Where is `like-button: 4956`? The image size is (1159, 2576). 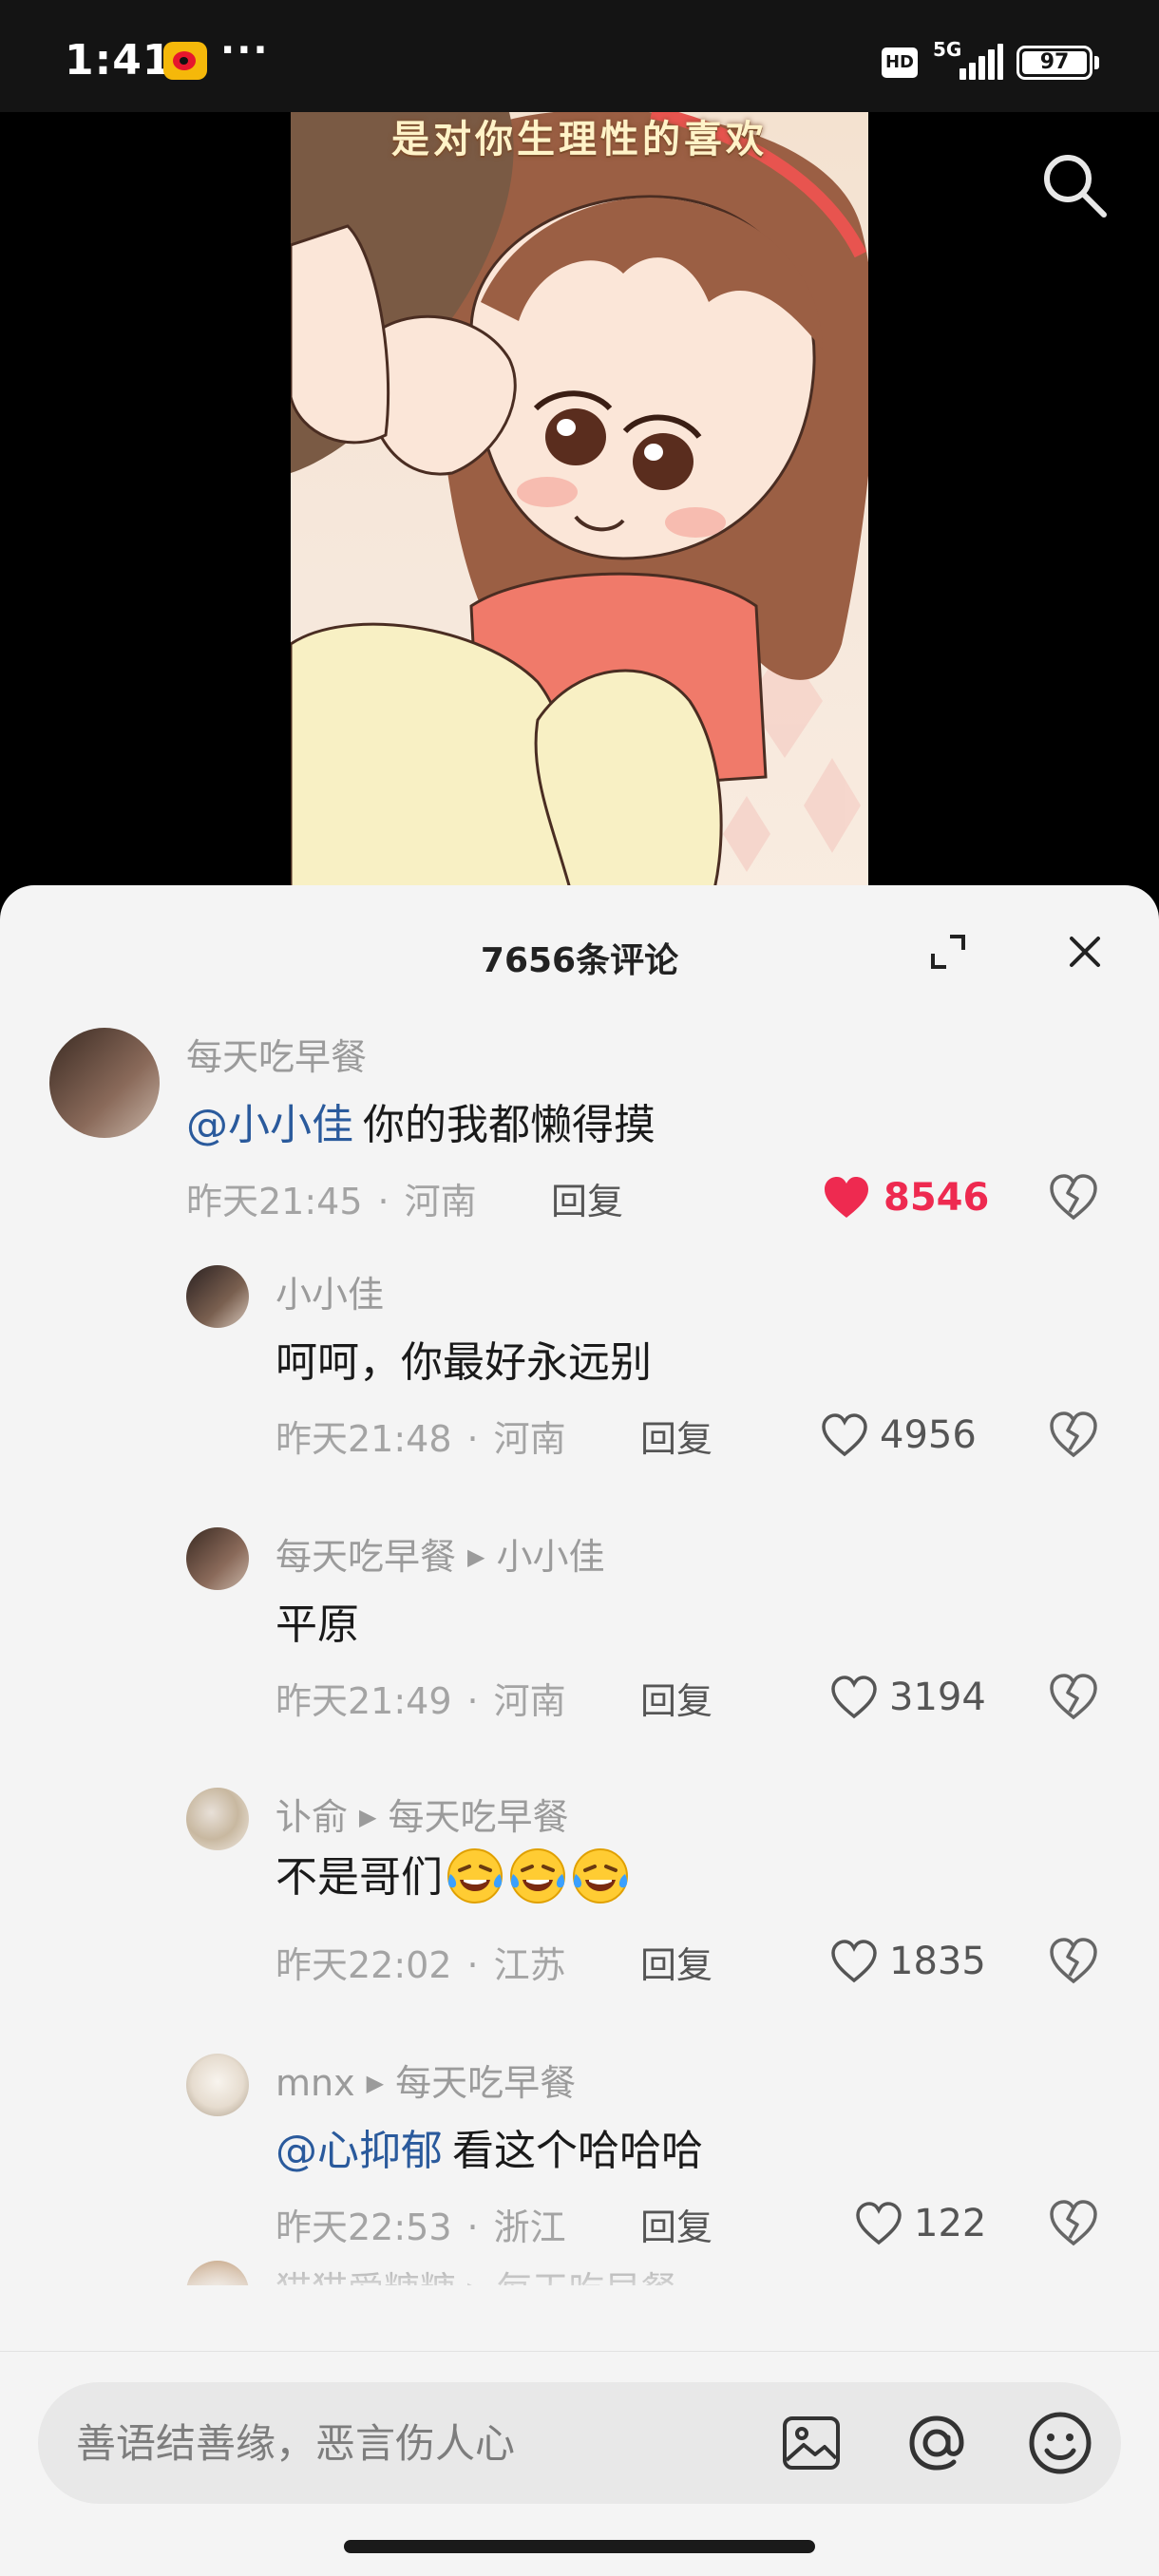 like-button: 4956 is located at coordinates (902, 1436).